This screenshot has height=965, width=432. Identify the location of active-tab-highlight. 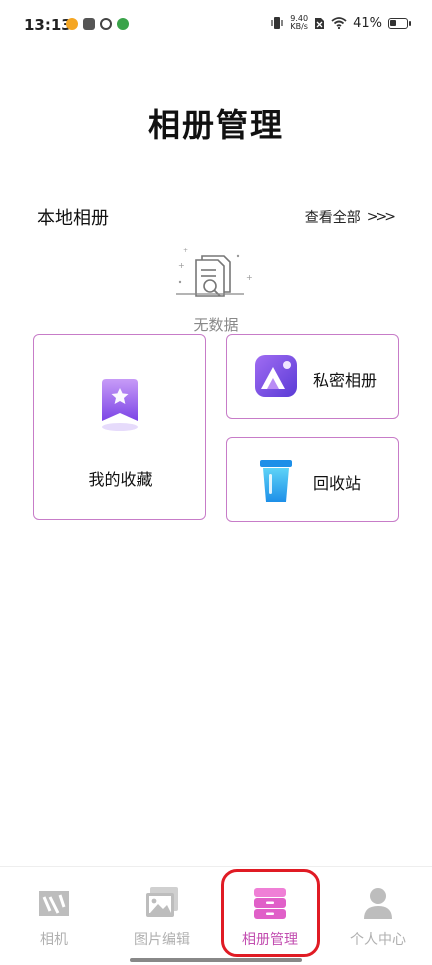
(270, 913).